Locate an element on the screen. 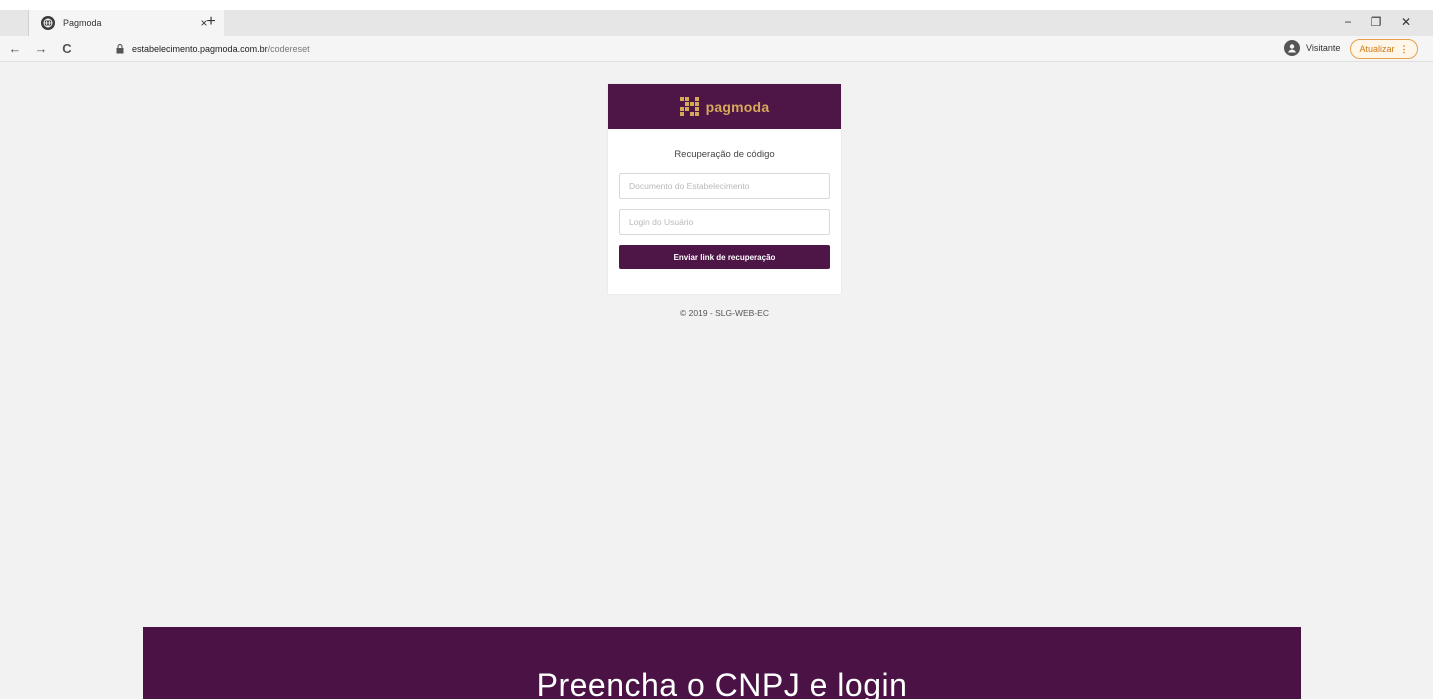  card-header: pagmoda is located at coordinates (724, 106).